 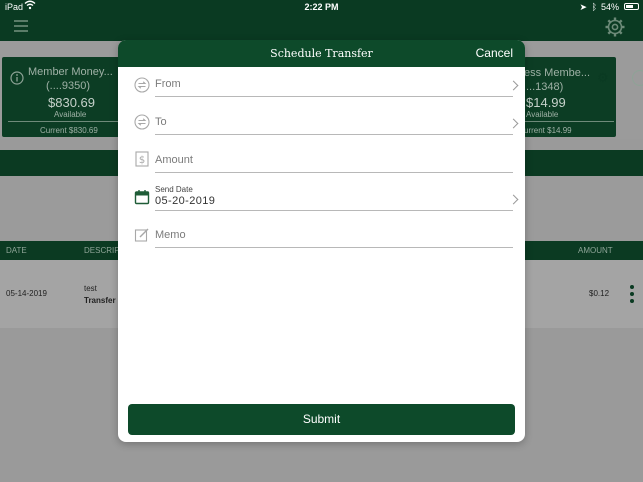 I want to click on account-balance: $14.99, so click(x=546, y=102).